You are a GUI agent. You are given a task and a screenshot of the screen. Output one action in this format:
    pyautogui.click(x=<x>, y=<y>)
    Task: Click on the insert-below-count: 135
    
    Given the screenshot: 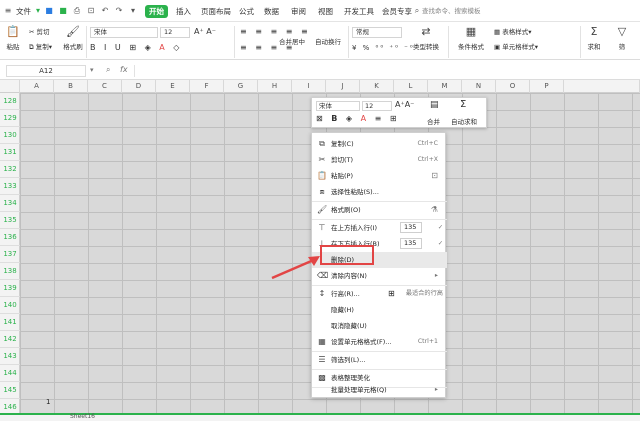 What is the action you would take?
    pyautogui.click(x=411, y=243)
    